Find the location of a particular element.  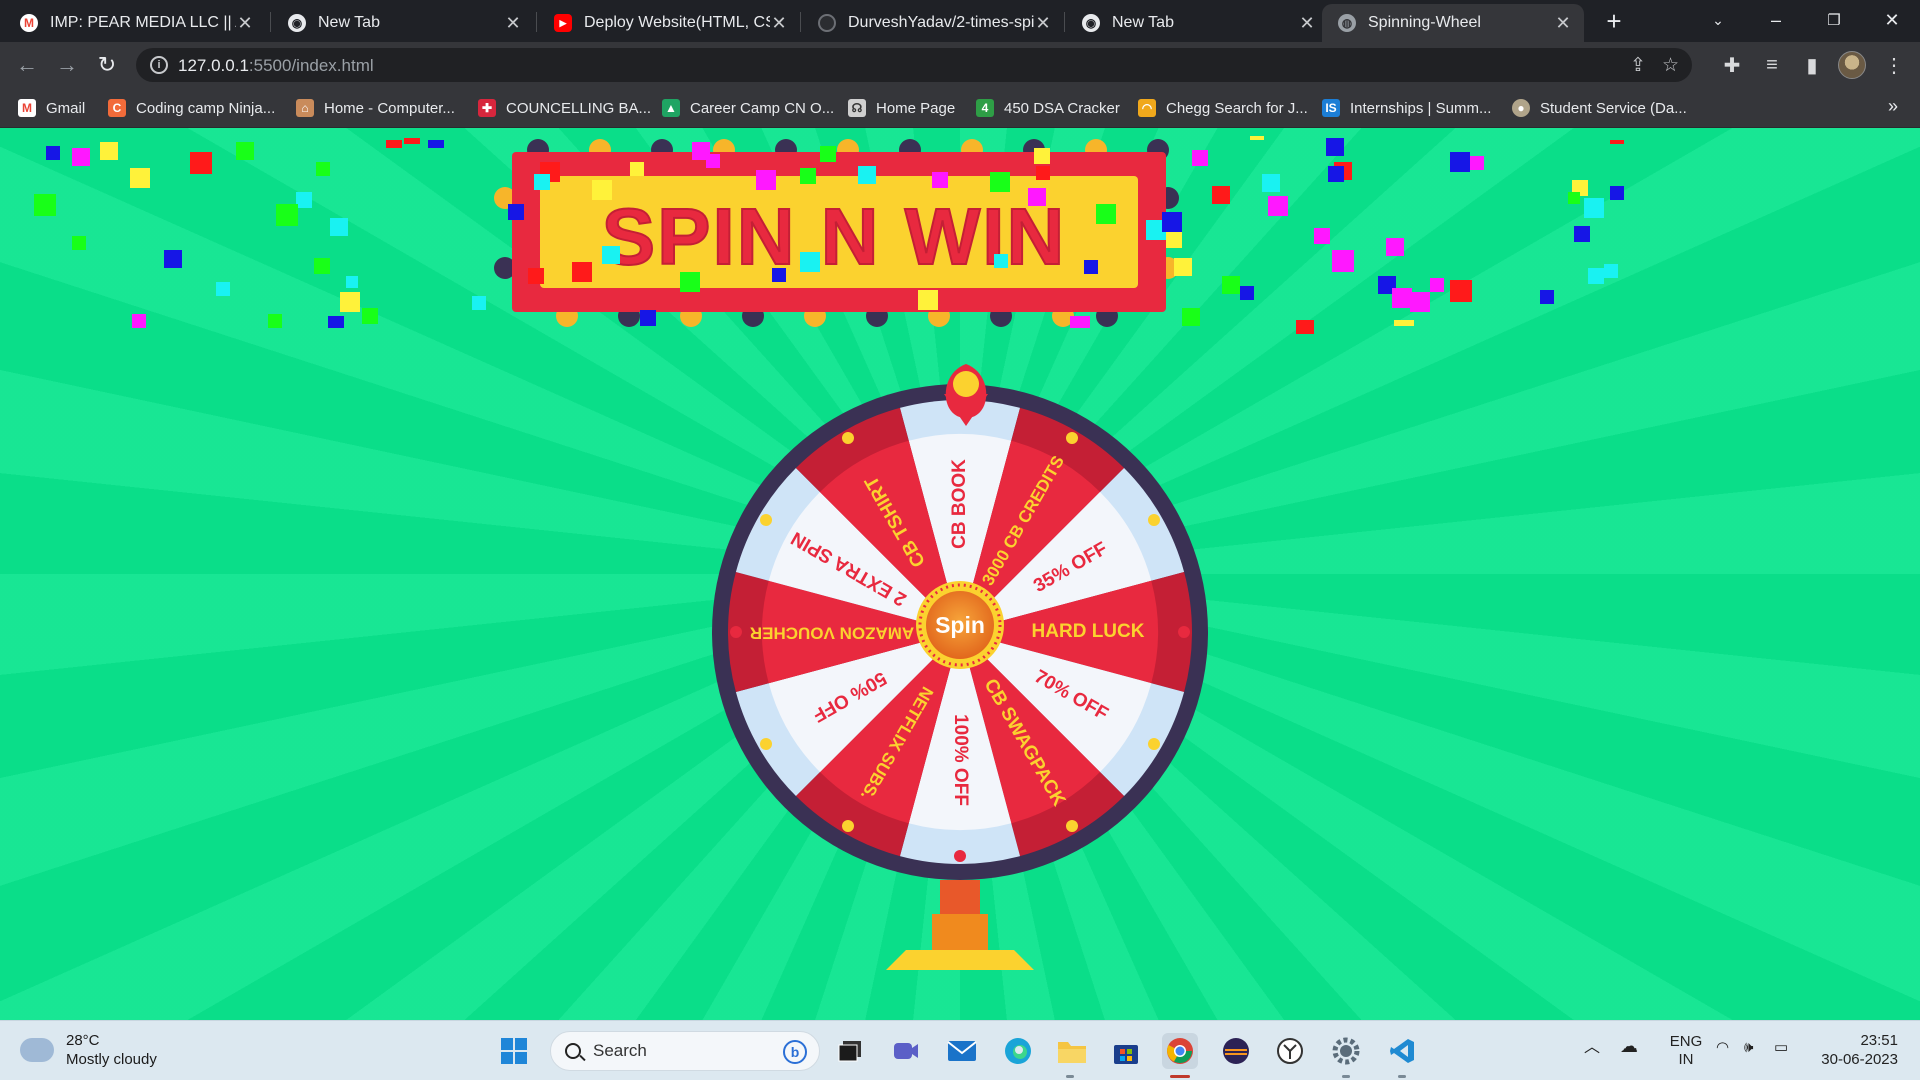

youtube-icon: ▶ is located at coordinates (563, 23).